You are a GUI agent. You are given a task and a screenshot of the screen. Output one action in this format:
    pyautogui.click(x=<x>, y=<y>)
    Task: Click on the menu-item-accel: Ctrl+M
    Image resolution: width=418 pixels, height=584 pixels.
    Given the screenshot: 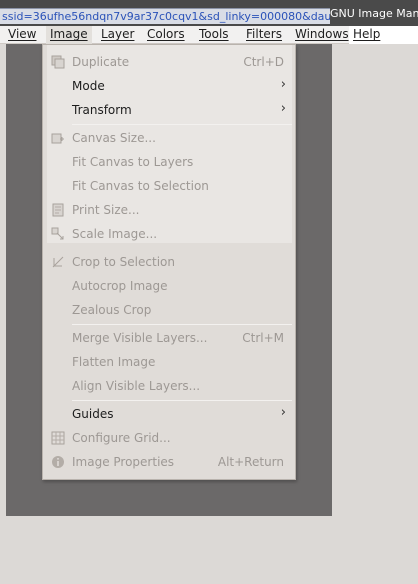 What is the action you would take?
    pyautogui.click(x=263, y=338)
    